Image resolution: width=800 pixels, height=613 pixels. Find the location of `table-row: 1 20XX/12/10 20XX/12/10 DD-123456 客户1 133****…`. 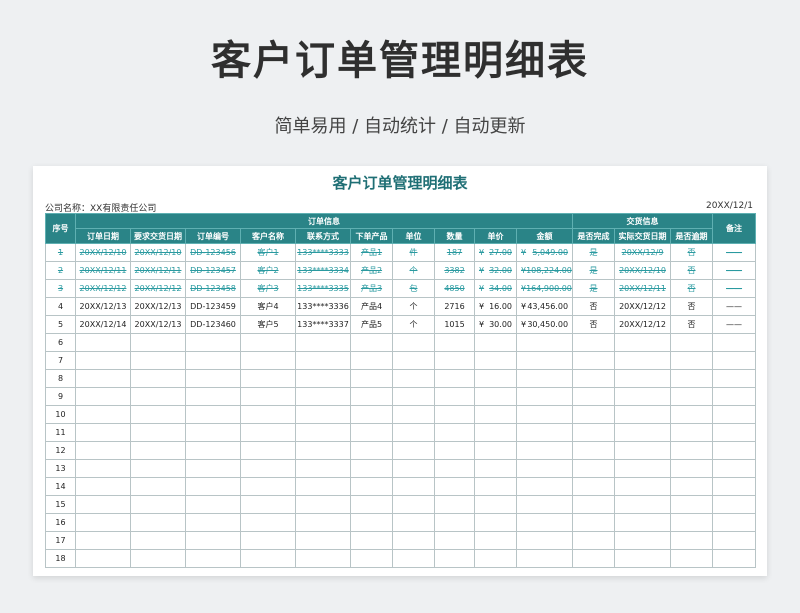

table-row: 1 20XX/12/10 20XX/12/10 DD-123456 客户1 133****… is located at coordinates (401, 252).